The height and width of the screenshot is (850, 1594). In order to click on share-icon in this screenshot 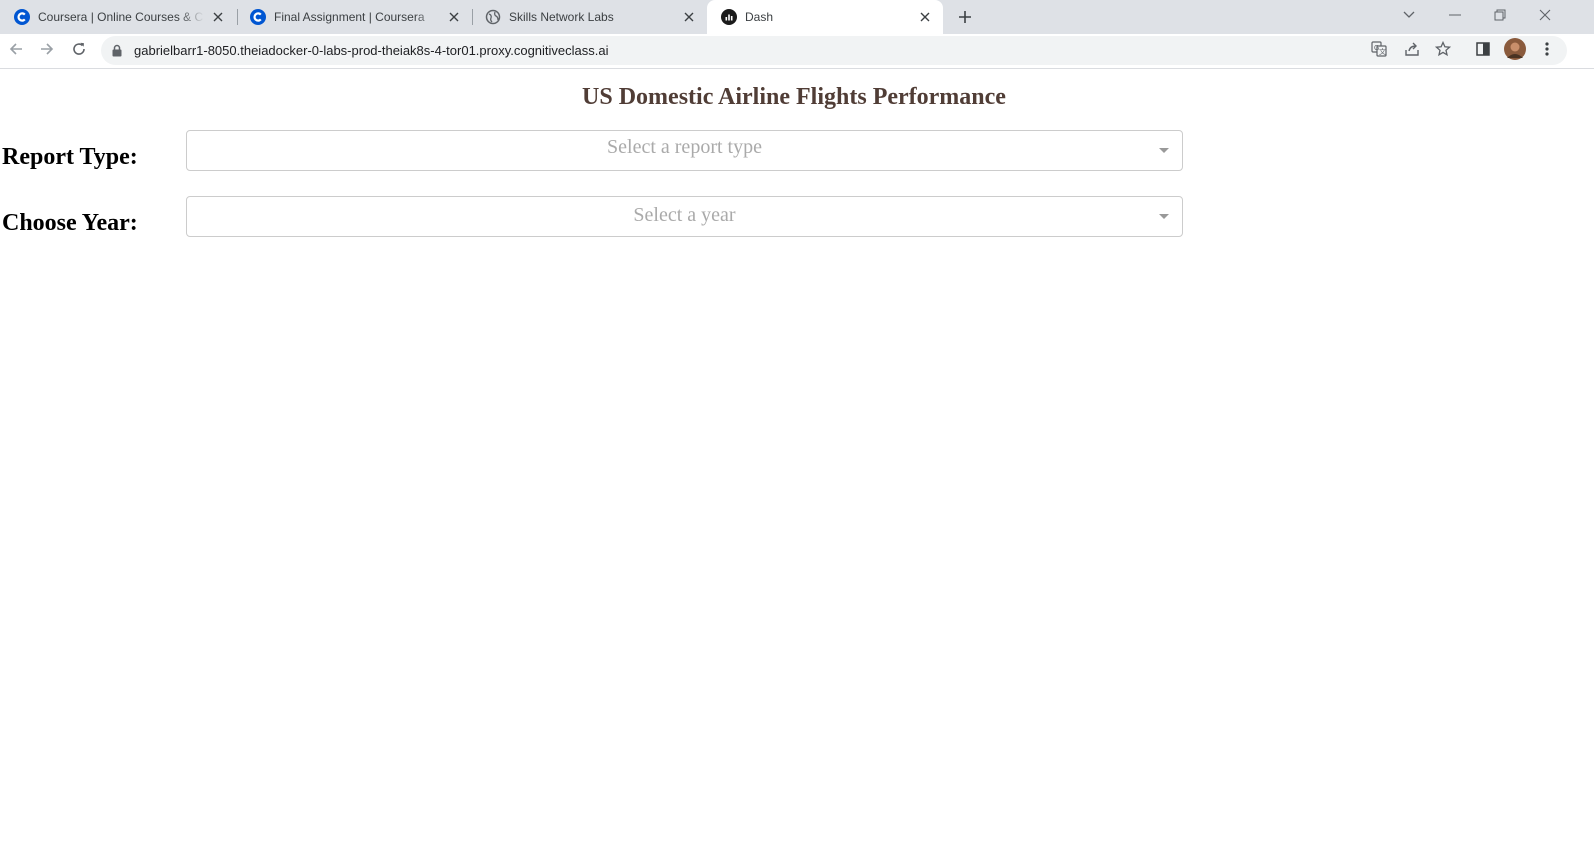, I will do `click(1412, 51)`.